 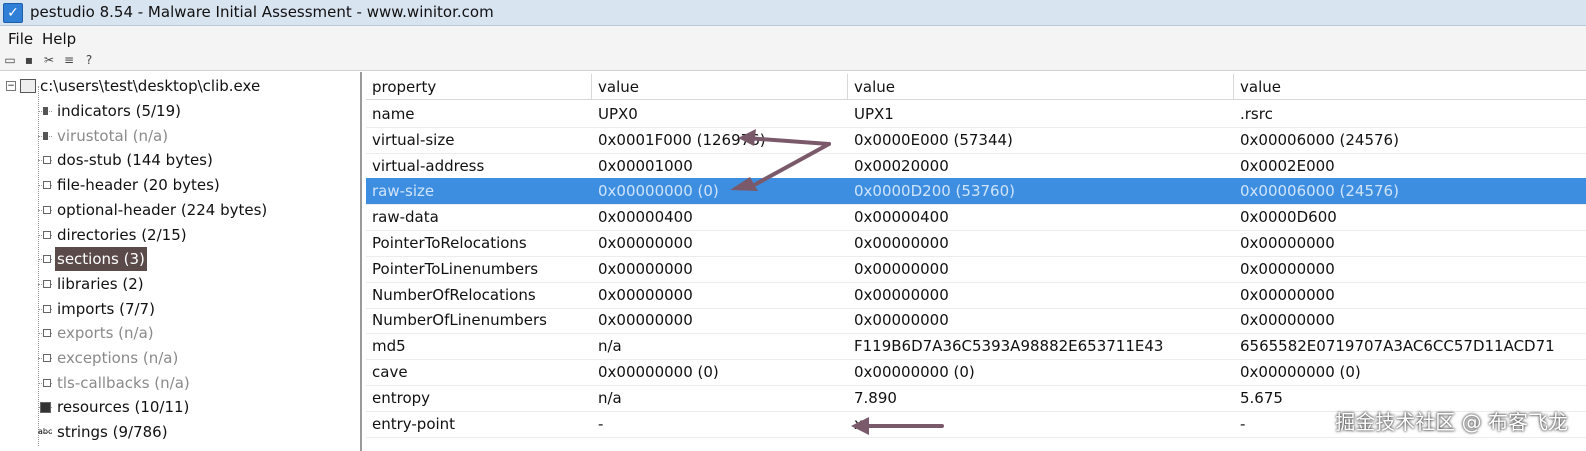 What do you see at coordinates (744, 184) in the screenshot?
I see `arrowhead-raw-size` at bounding box center [744, 184].